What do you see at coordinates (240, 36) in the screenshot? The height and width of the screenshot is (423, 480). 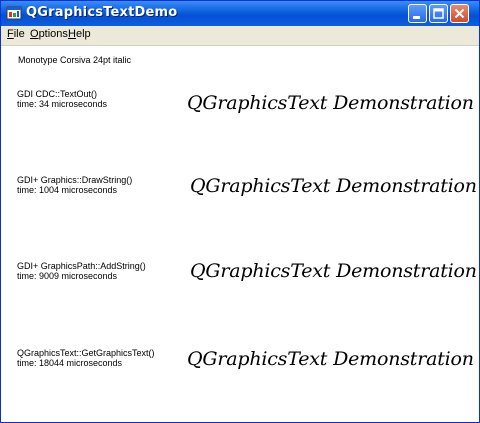 I see `menu-bar: File Options Help` at bounding box center [240, 36].